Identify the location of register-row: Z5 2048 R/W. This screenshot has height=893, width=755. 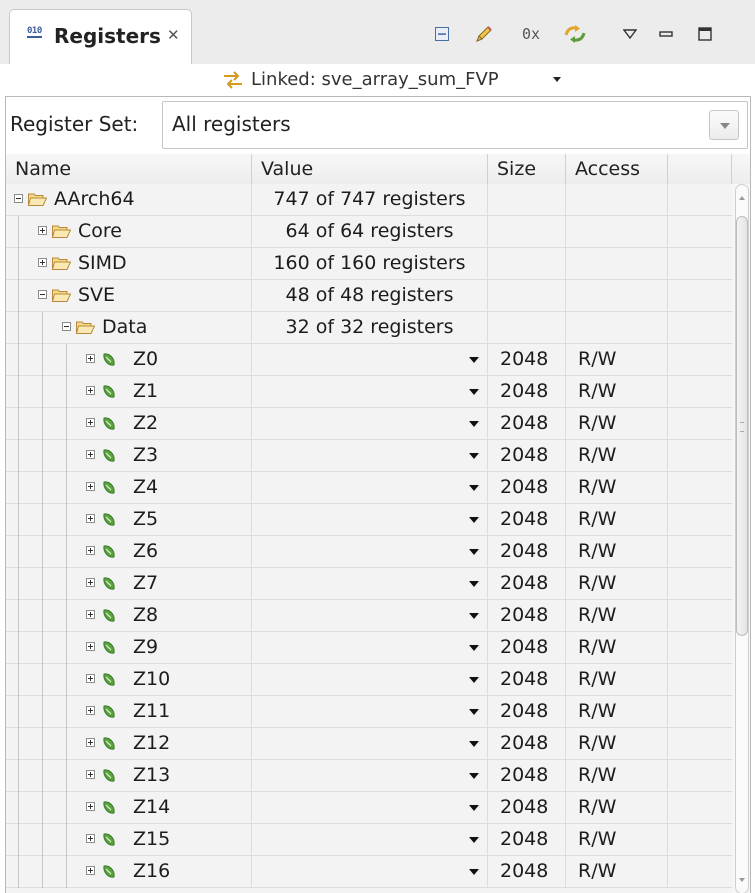
(369, 520).